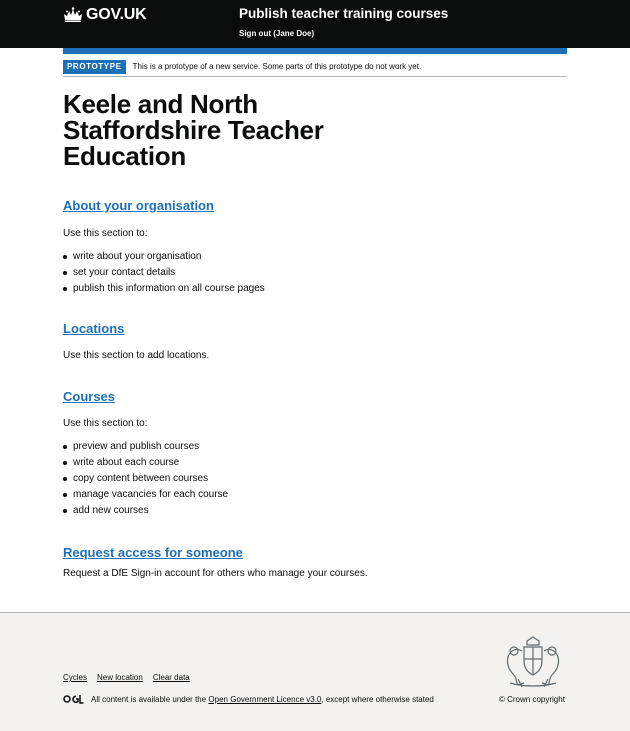 This screenshot has width=630, height=731. I want to click on ogl-licence-link: Open Government Licence v3.0, so click(264, 699).